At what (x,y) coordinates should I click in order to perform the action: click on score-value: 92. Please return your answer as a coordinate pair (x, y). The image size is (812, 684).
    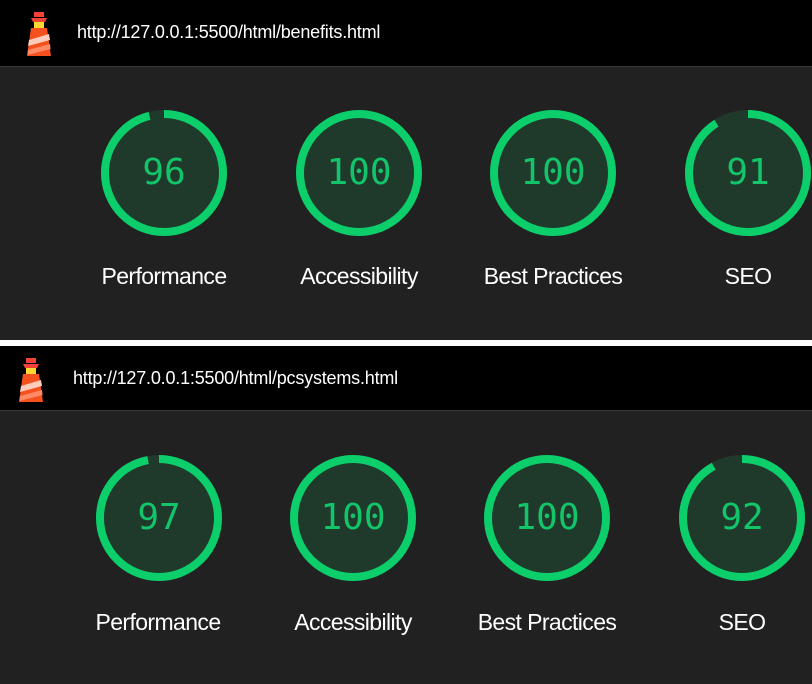
    Looking at the image, I should click on (742, 517).